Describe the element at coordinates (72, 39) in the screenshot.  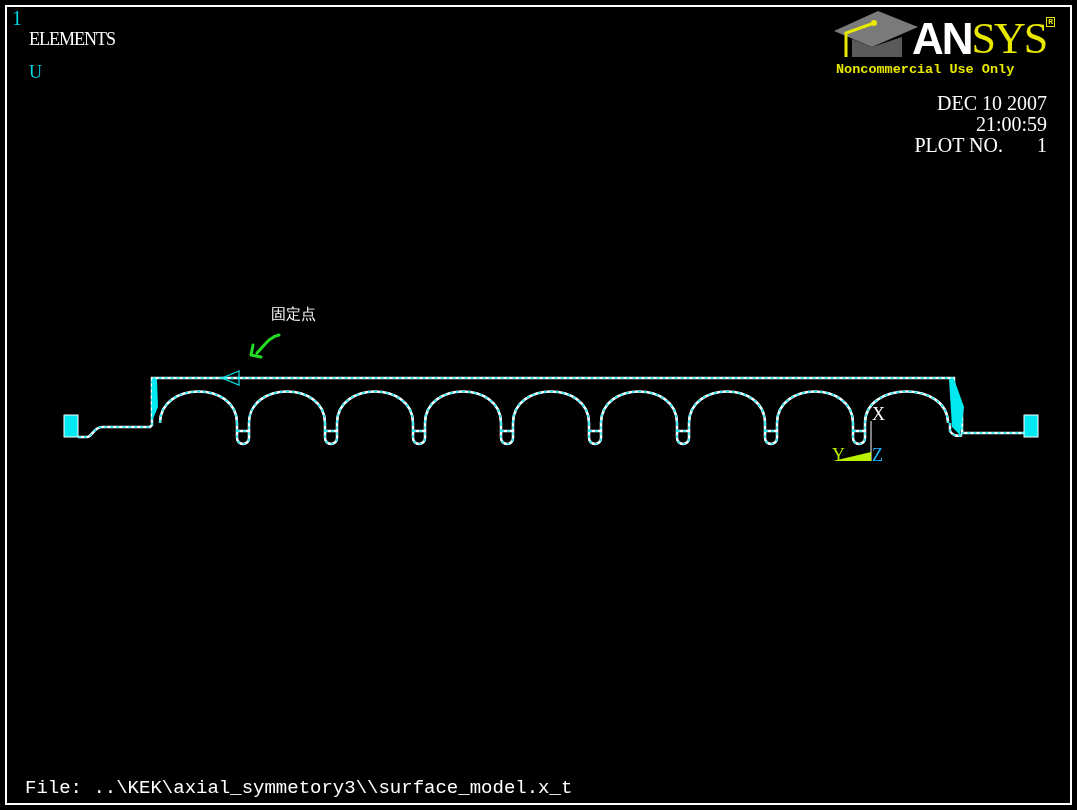
I see `plot-label: ELEMENTS` at that location.